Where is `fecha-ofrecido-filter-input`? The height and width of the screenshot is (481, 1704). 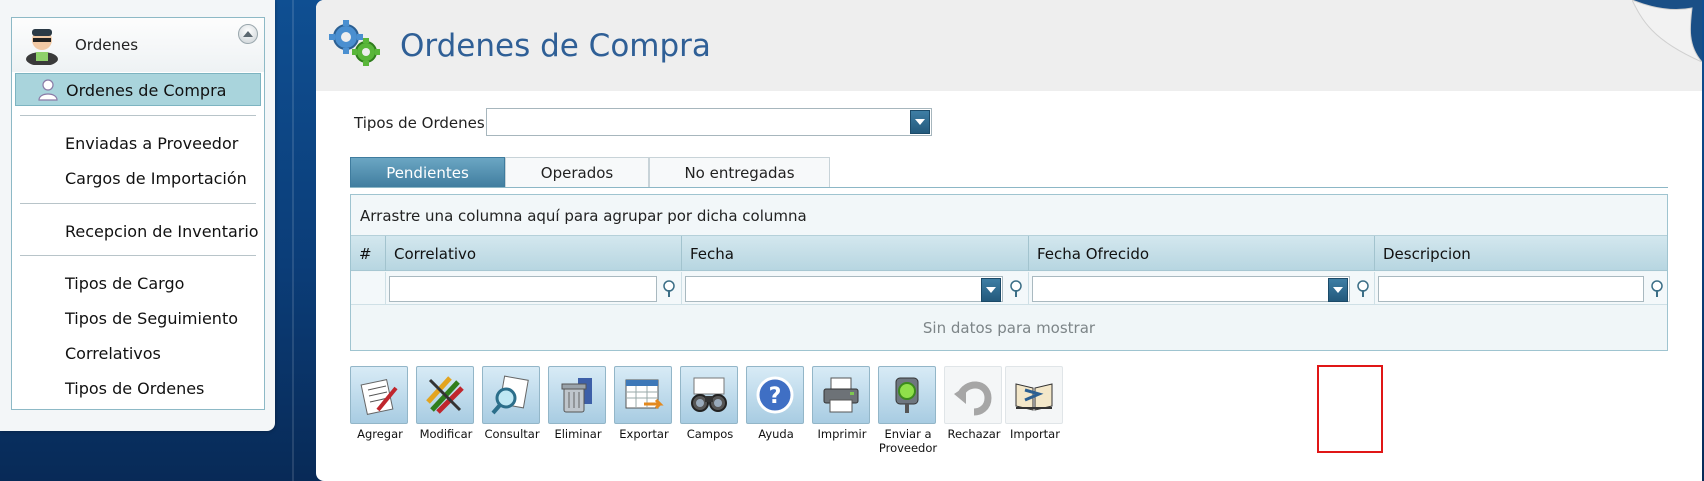 fecha-ofrecido-filter-input is located at coordinates (1191, 289).